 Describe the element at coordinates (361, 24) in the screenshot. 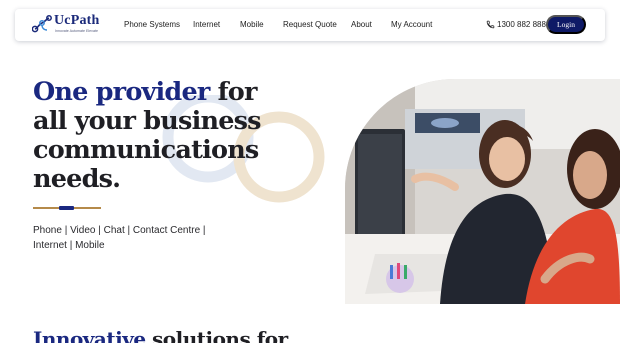

I see `nav-item-about: About` at that location.